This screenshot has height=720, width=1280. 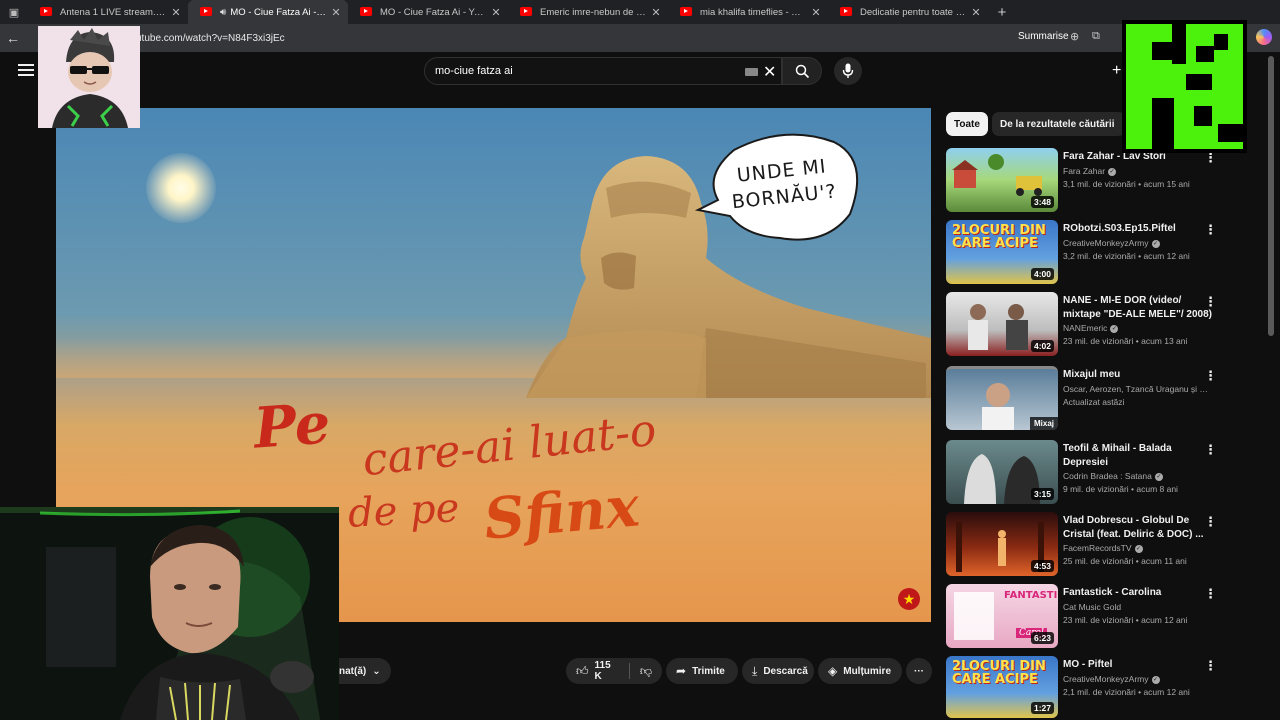 What do you see at coordinates (428, 12) in the screenshot?
I see `browser-tab: MO - Ciue Fatza Ai - YouTube ✕` at bounding box center [428, 12].